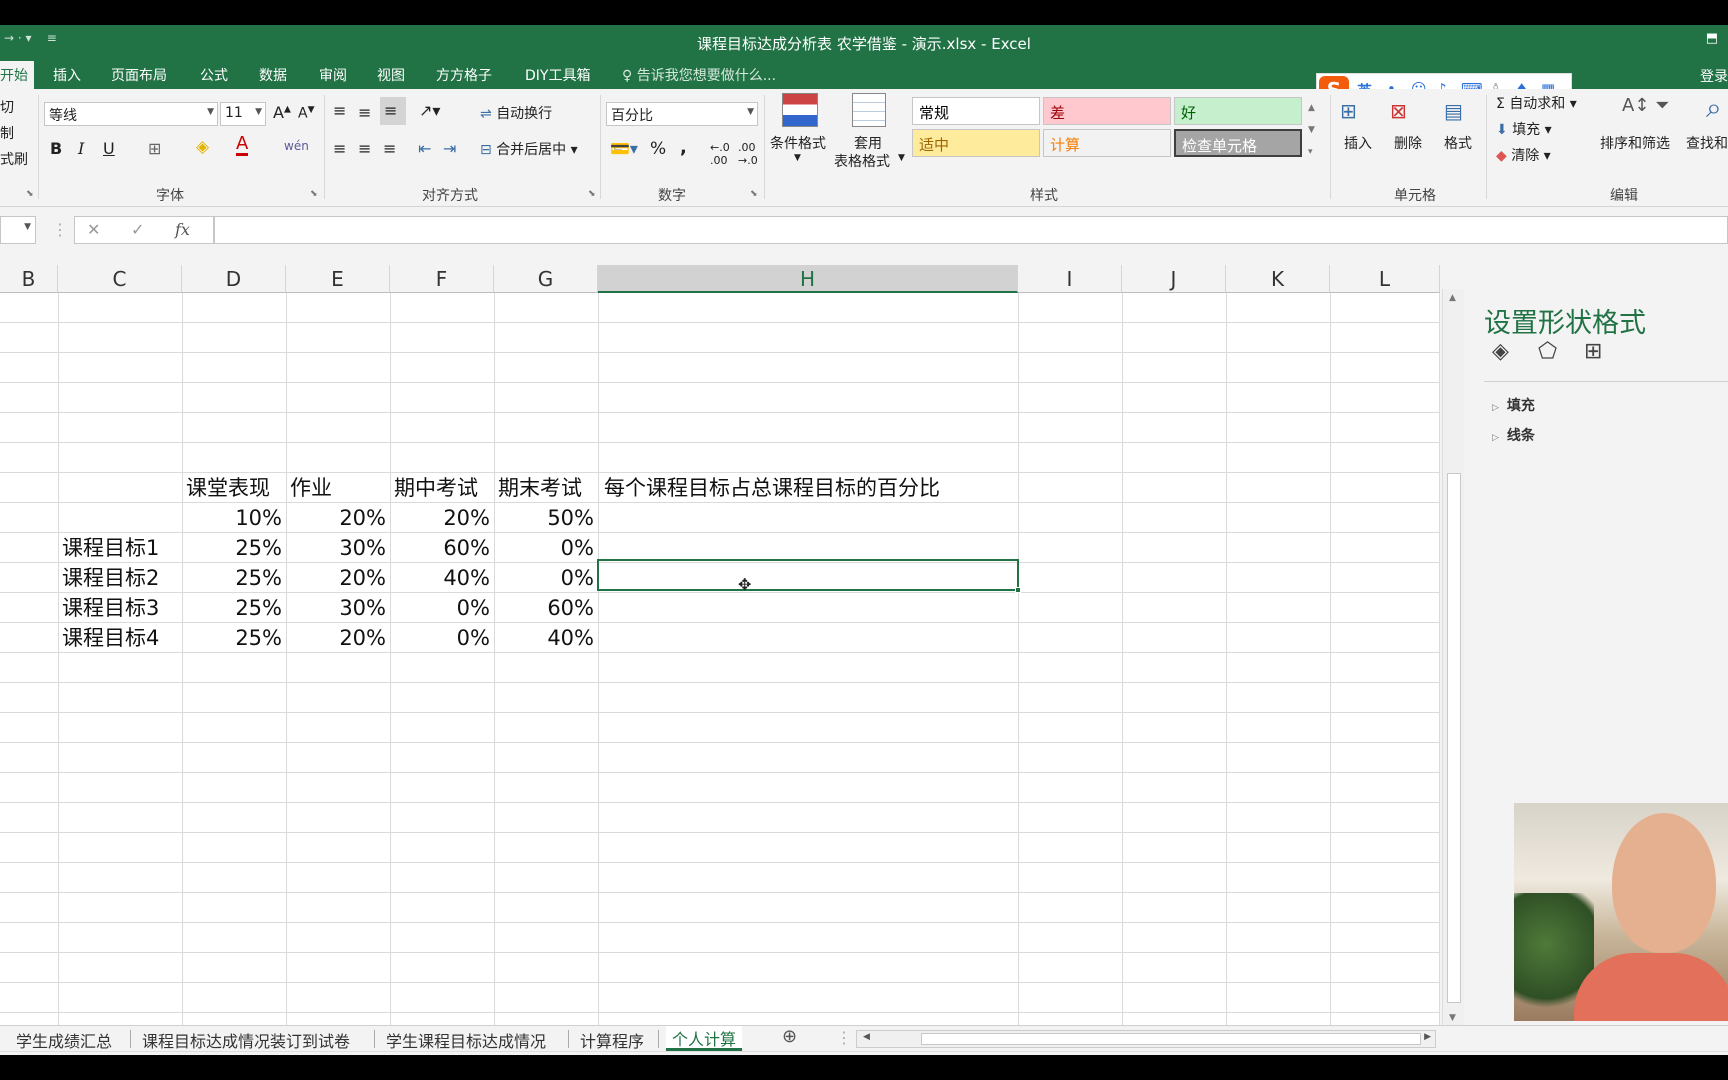 The height and width of the screenshot is (1080, 1728). What do you see at coordinates (1171, 1039) in the screenshot?
I see `h-scroll-thumb` at bounding box center [1171, 1039].